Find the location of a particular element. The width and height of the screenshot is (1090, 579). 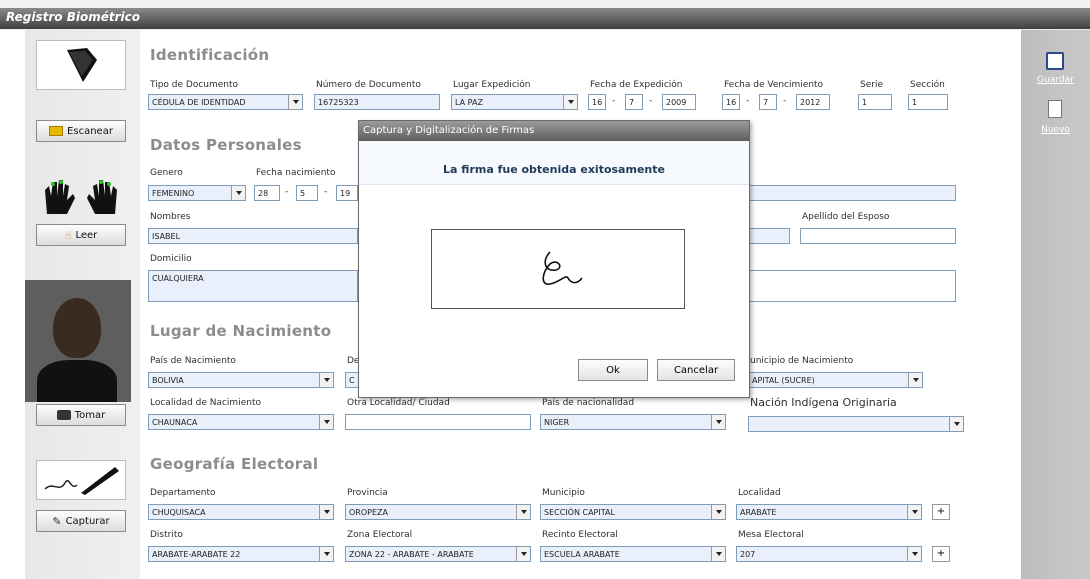

title-bar: Registro Biométrico is located at coordinates (545, 15).